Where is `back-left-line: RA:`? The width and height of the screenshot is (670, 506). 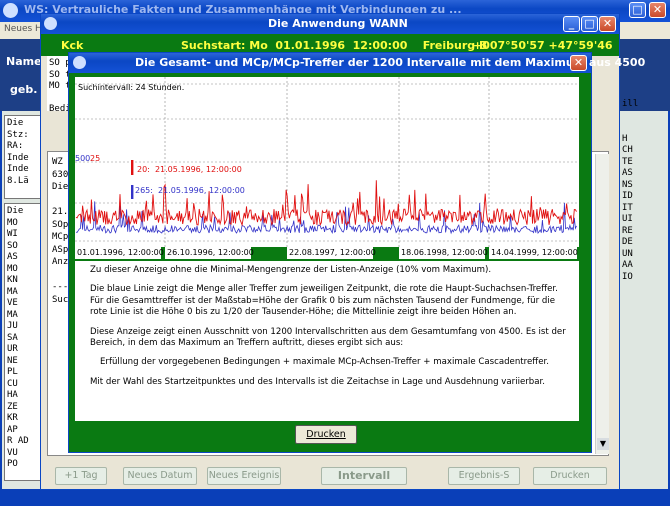 back-left-line: RA: is located at coordinates (15, 146).